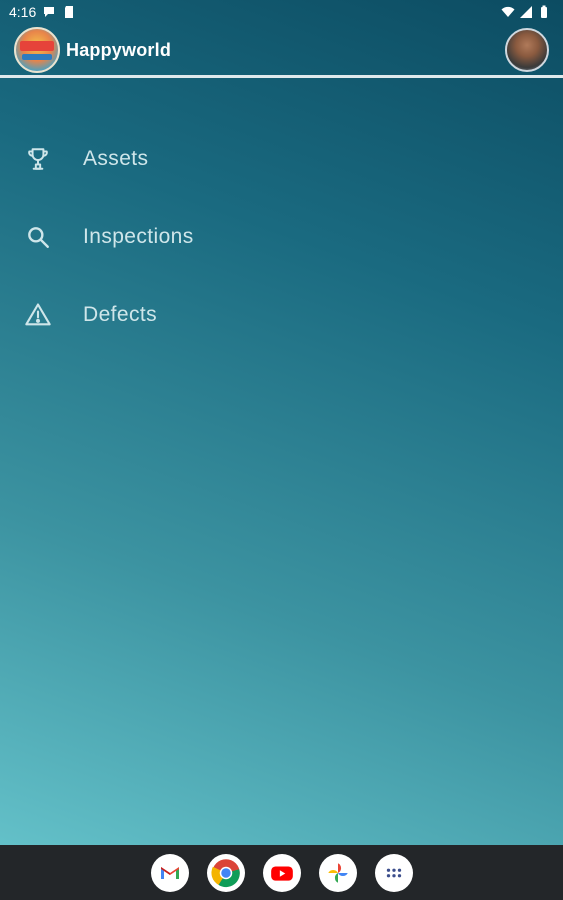  Describe the element at coordinates (23, 12) in the screenshot. I see `status-time: 4:16` at that location.